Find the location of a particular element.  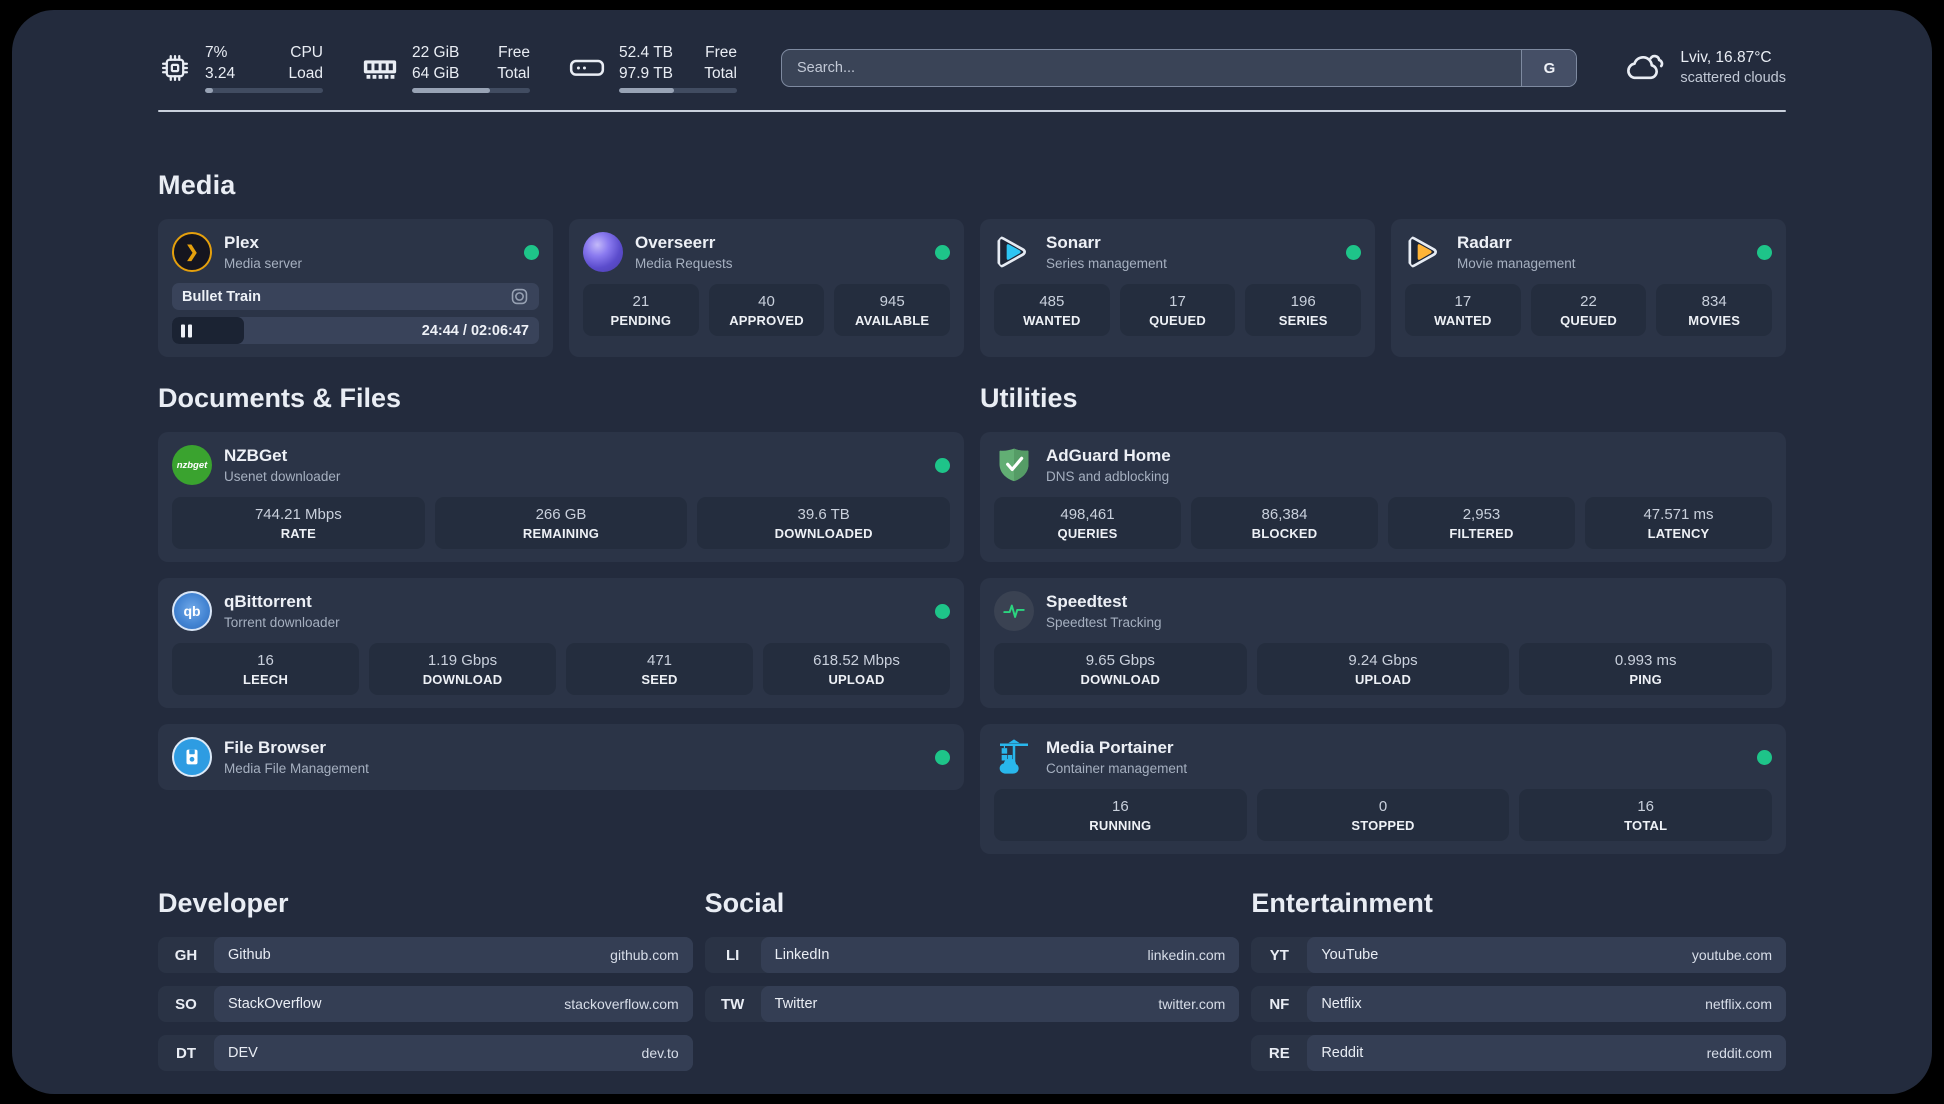

bookmark-url: twitter.com is located at coordinates (1192, 1004).